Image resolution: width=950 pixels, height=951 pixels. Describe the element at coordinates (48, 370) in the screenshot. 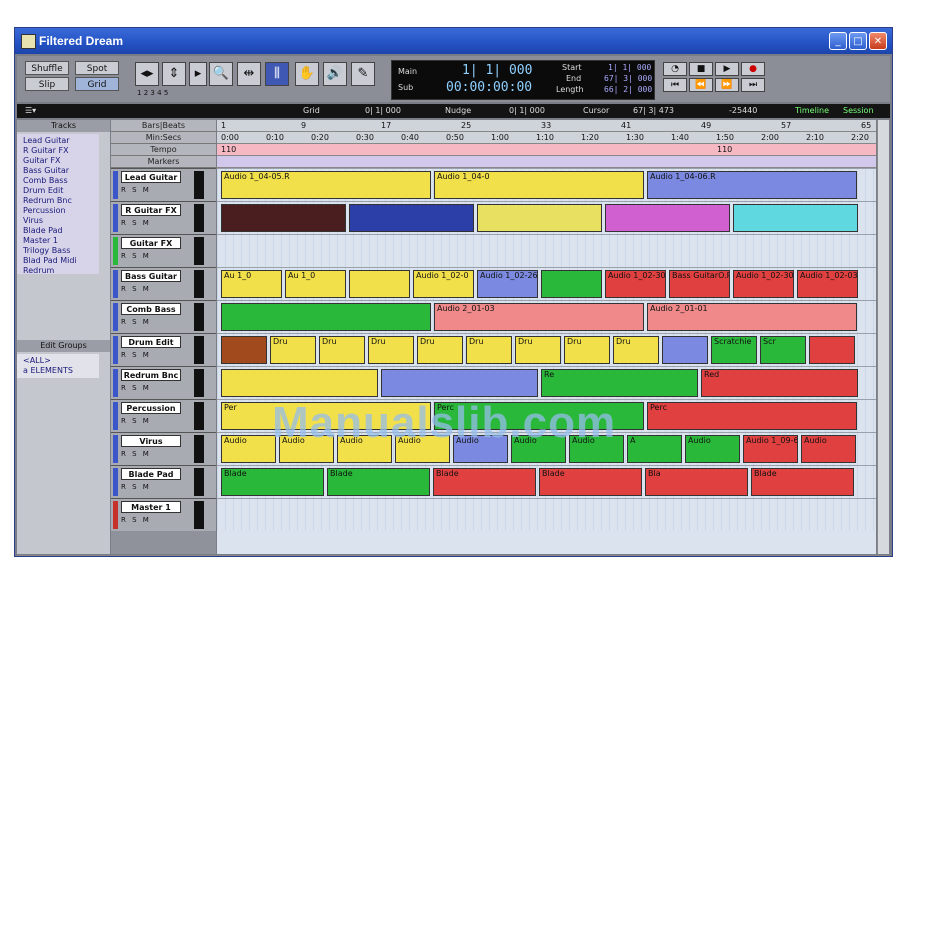

I see `group-item: a ELEMENTS` at that location.